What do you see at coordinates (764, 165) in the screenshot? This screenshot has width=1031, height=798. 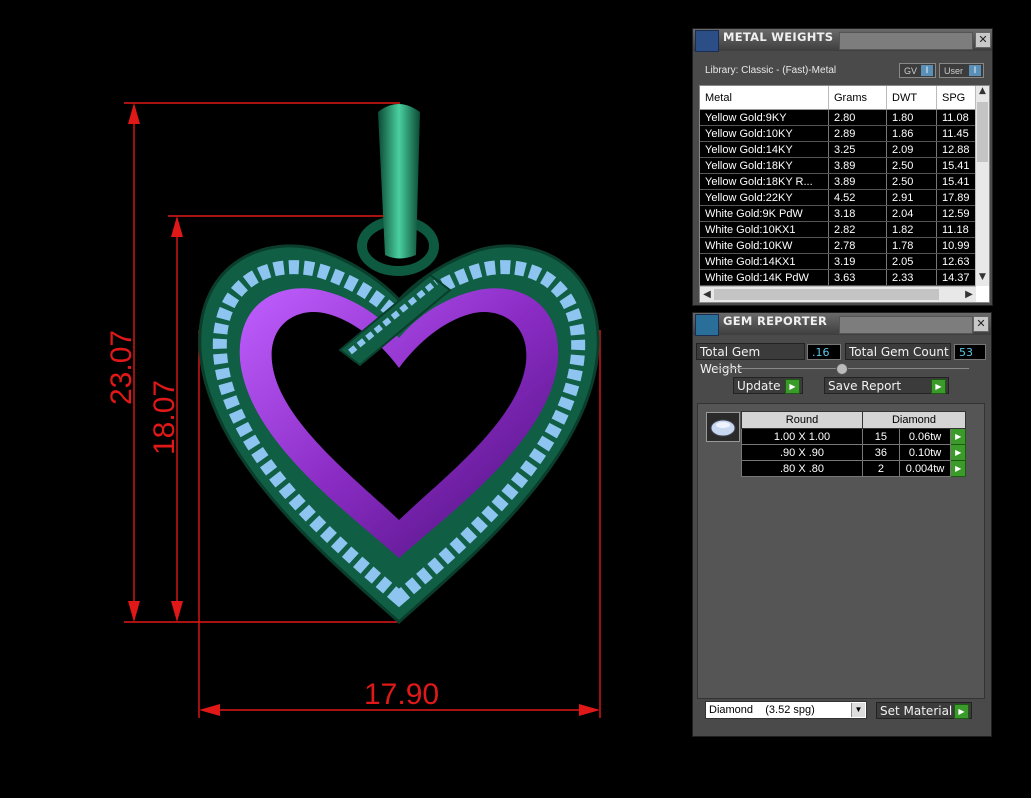 I see `cell-metal: Yellow Gold:18KY` at bounding box center [764, 165].